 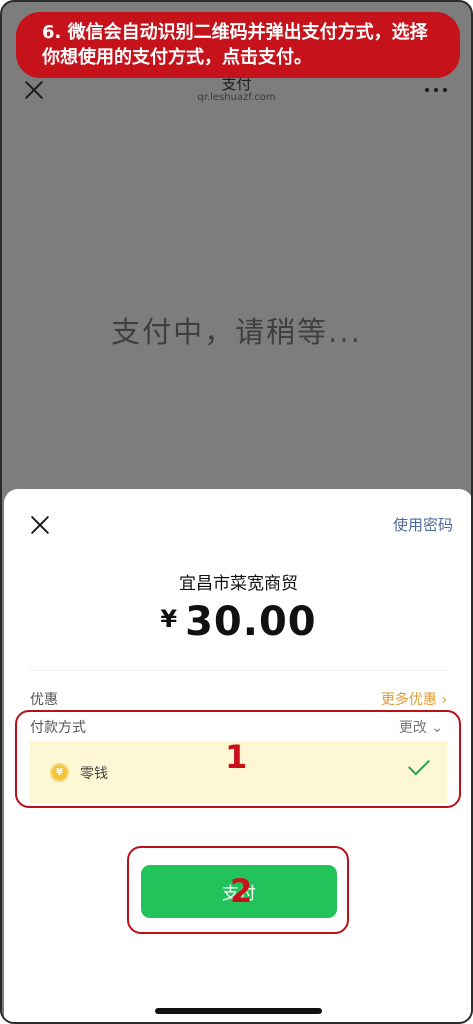 I want to click on payment-amount: ¥30.00, so click(x=237, y=622).